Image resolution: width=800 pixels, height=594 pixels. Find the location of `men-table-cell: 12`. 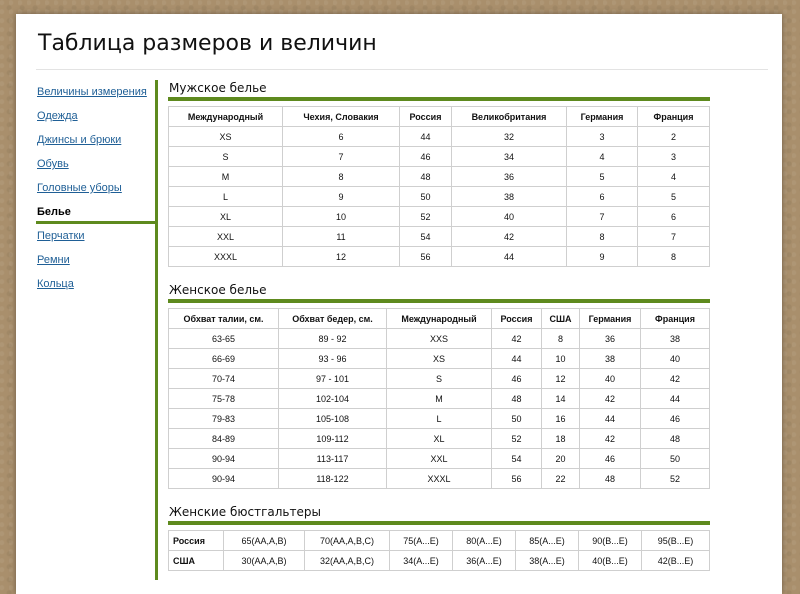

men-table-cell: 12 is located at coordinates (341, 256).